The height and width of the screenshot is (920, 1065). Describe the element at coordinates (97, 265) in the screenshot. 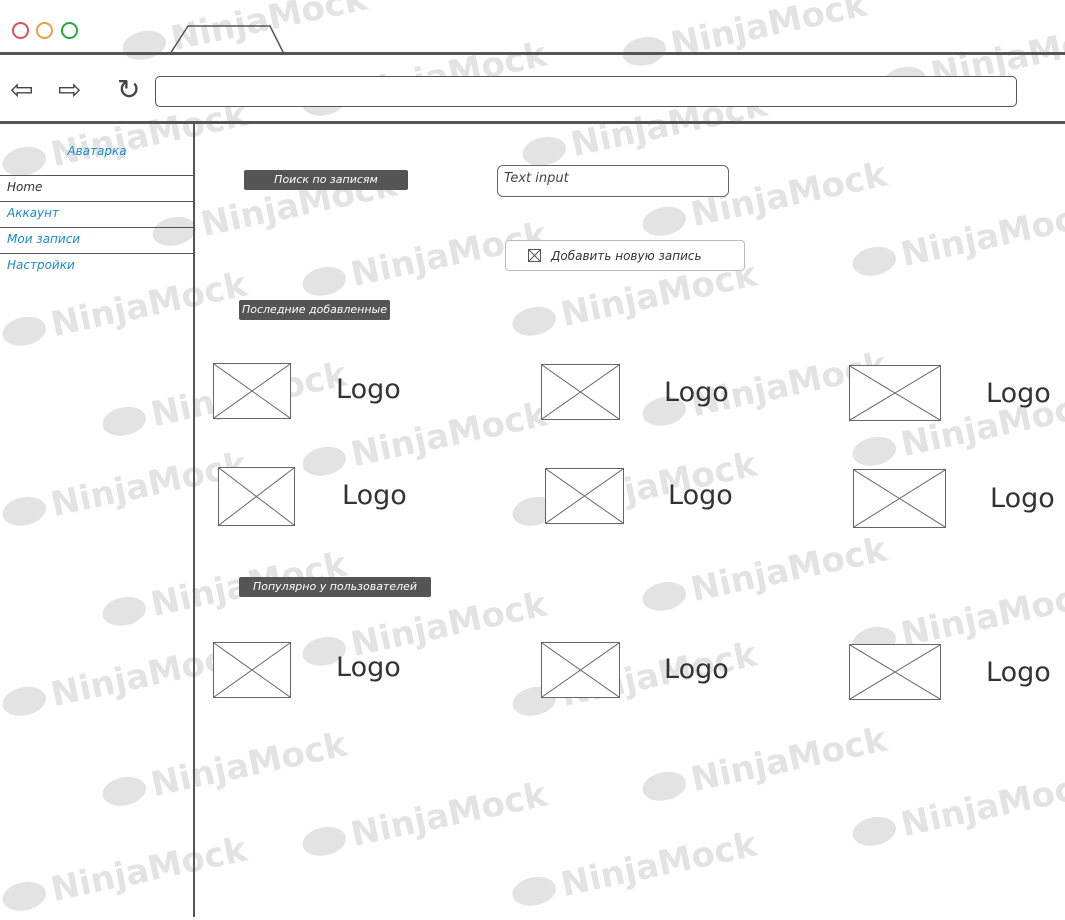

I see `sidebar-item-settings: Настройки` at that location.